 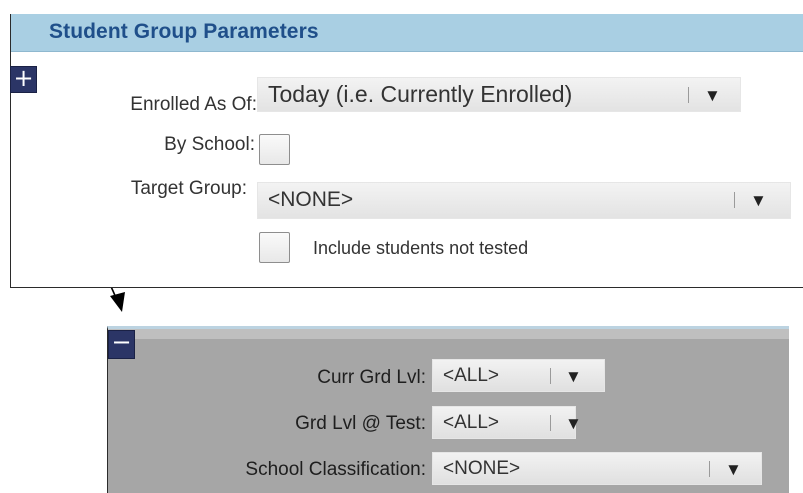 I want to click on school-classification-select: <NONE> ▼, so click(x=597, y=468).